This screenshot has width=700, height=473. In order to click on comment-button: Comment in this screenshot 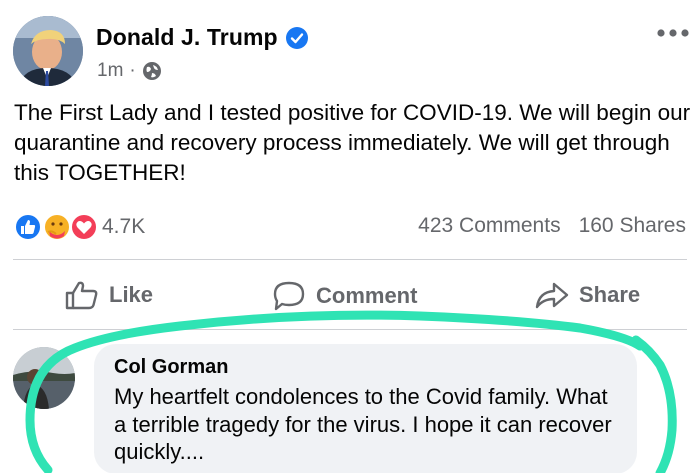, I will do `click(344, 296)`.